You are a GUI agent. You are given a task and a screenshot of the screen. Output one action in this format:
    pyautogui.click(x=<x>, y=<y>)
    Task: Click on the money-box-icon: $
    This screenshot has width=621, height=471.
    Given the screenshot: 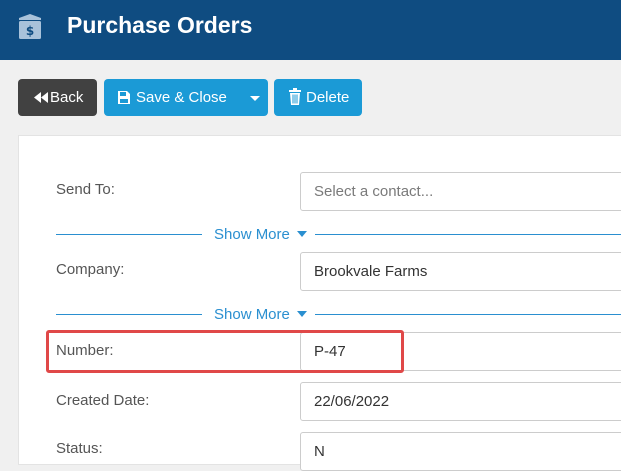 What is the action you would take?
    pyautogui.click(x=30, y=26)
    